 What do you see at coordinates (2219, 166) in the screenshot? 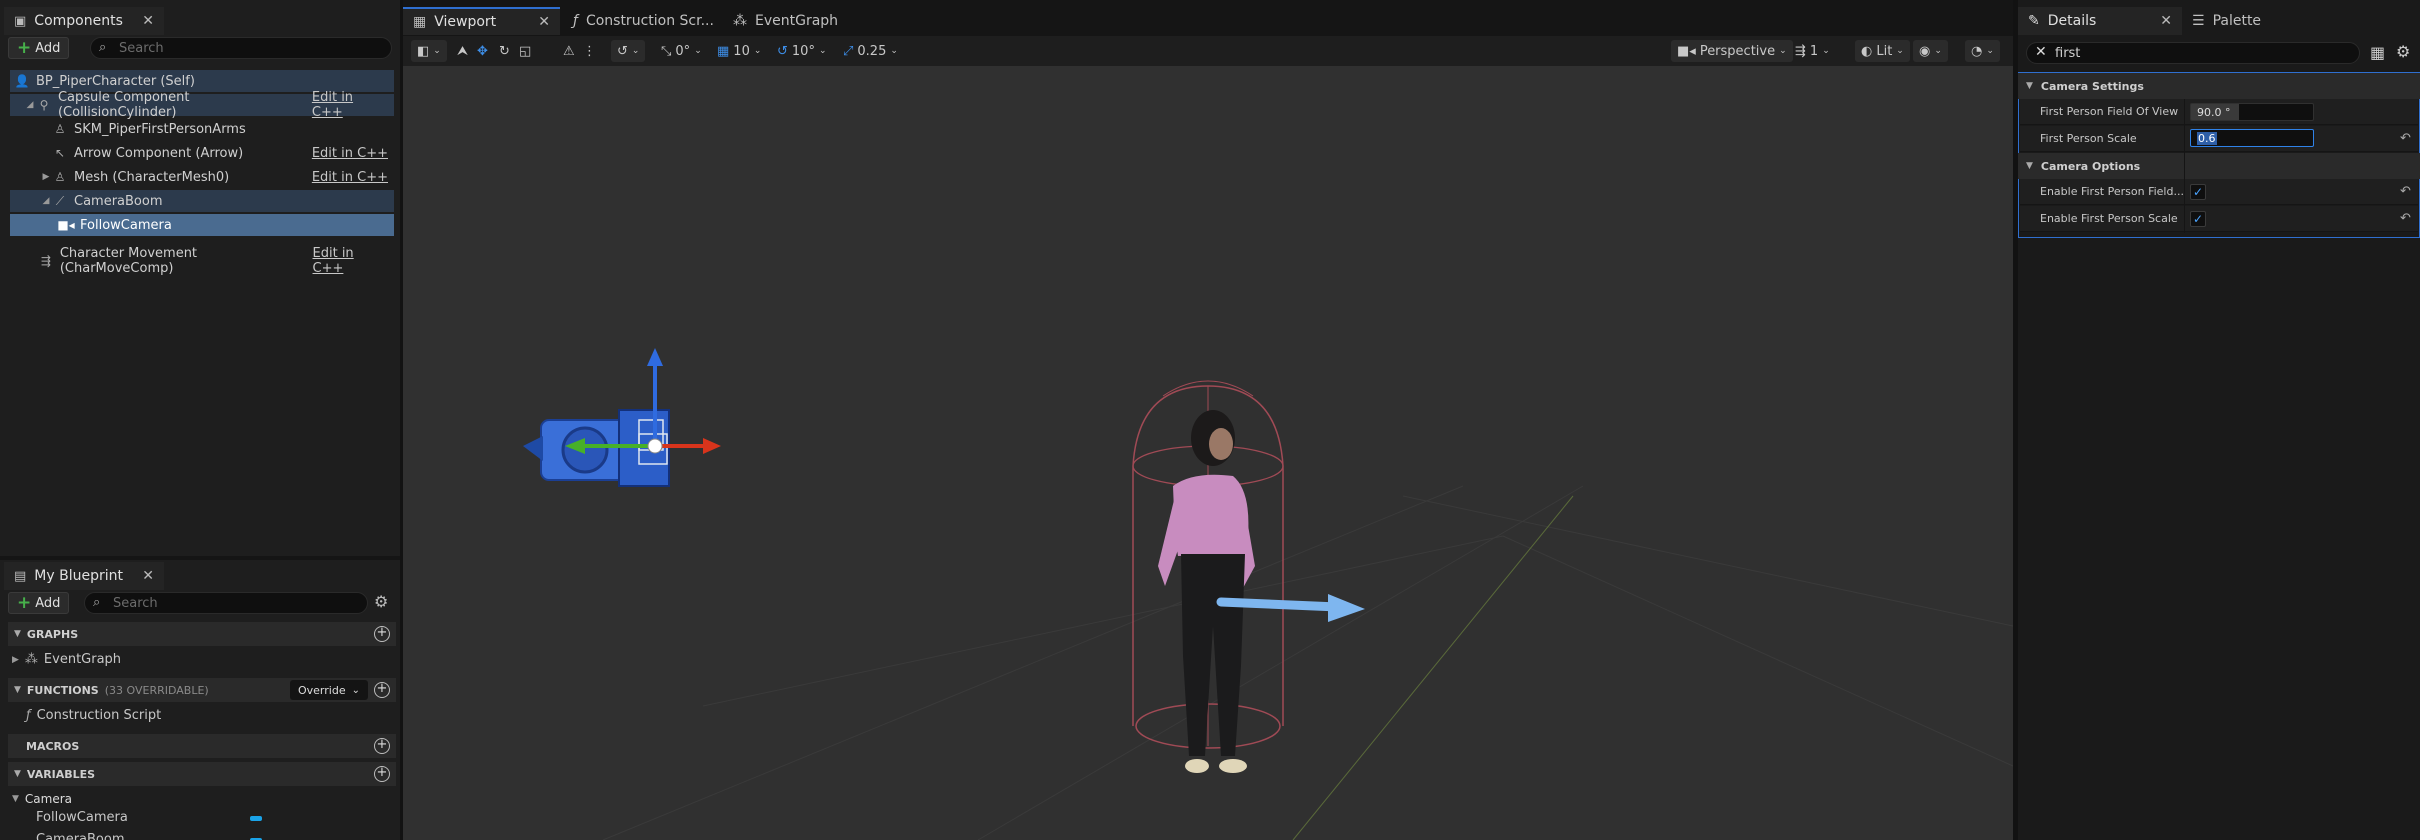
I see `category-camera-options: ▼ Camera Options` at bounding box center [2219, 166].